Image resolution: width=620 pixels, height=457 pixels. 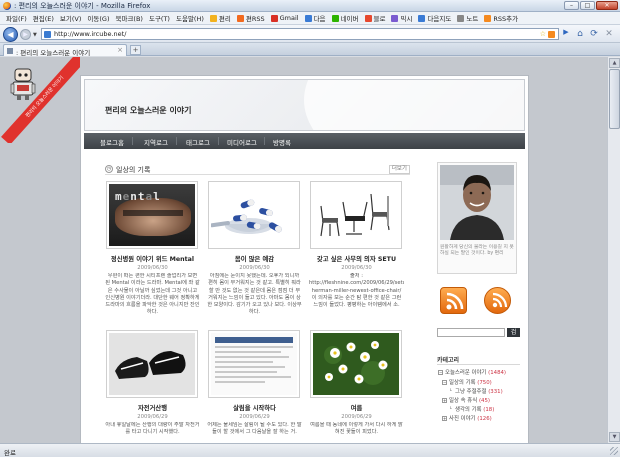 I want to click on category-item: └ 생각의 기록 (18), so click(x=471, y=409).